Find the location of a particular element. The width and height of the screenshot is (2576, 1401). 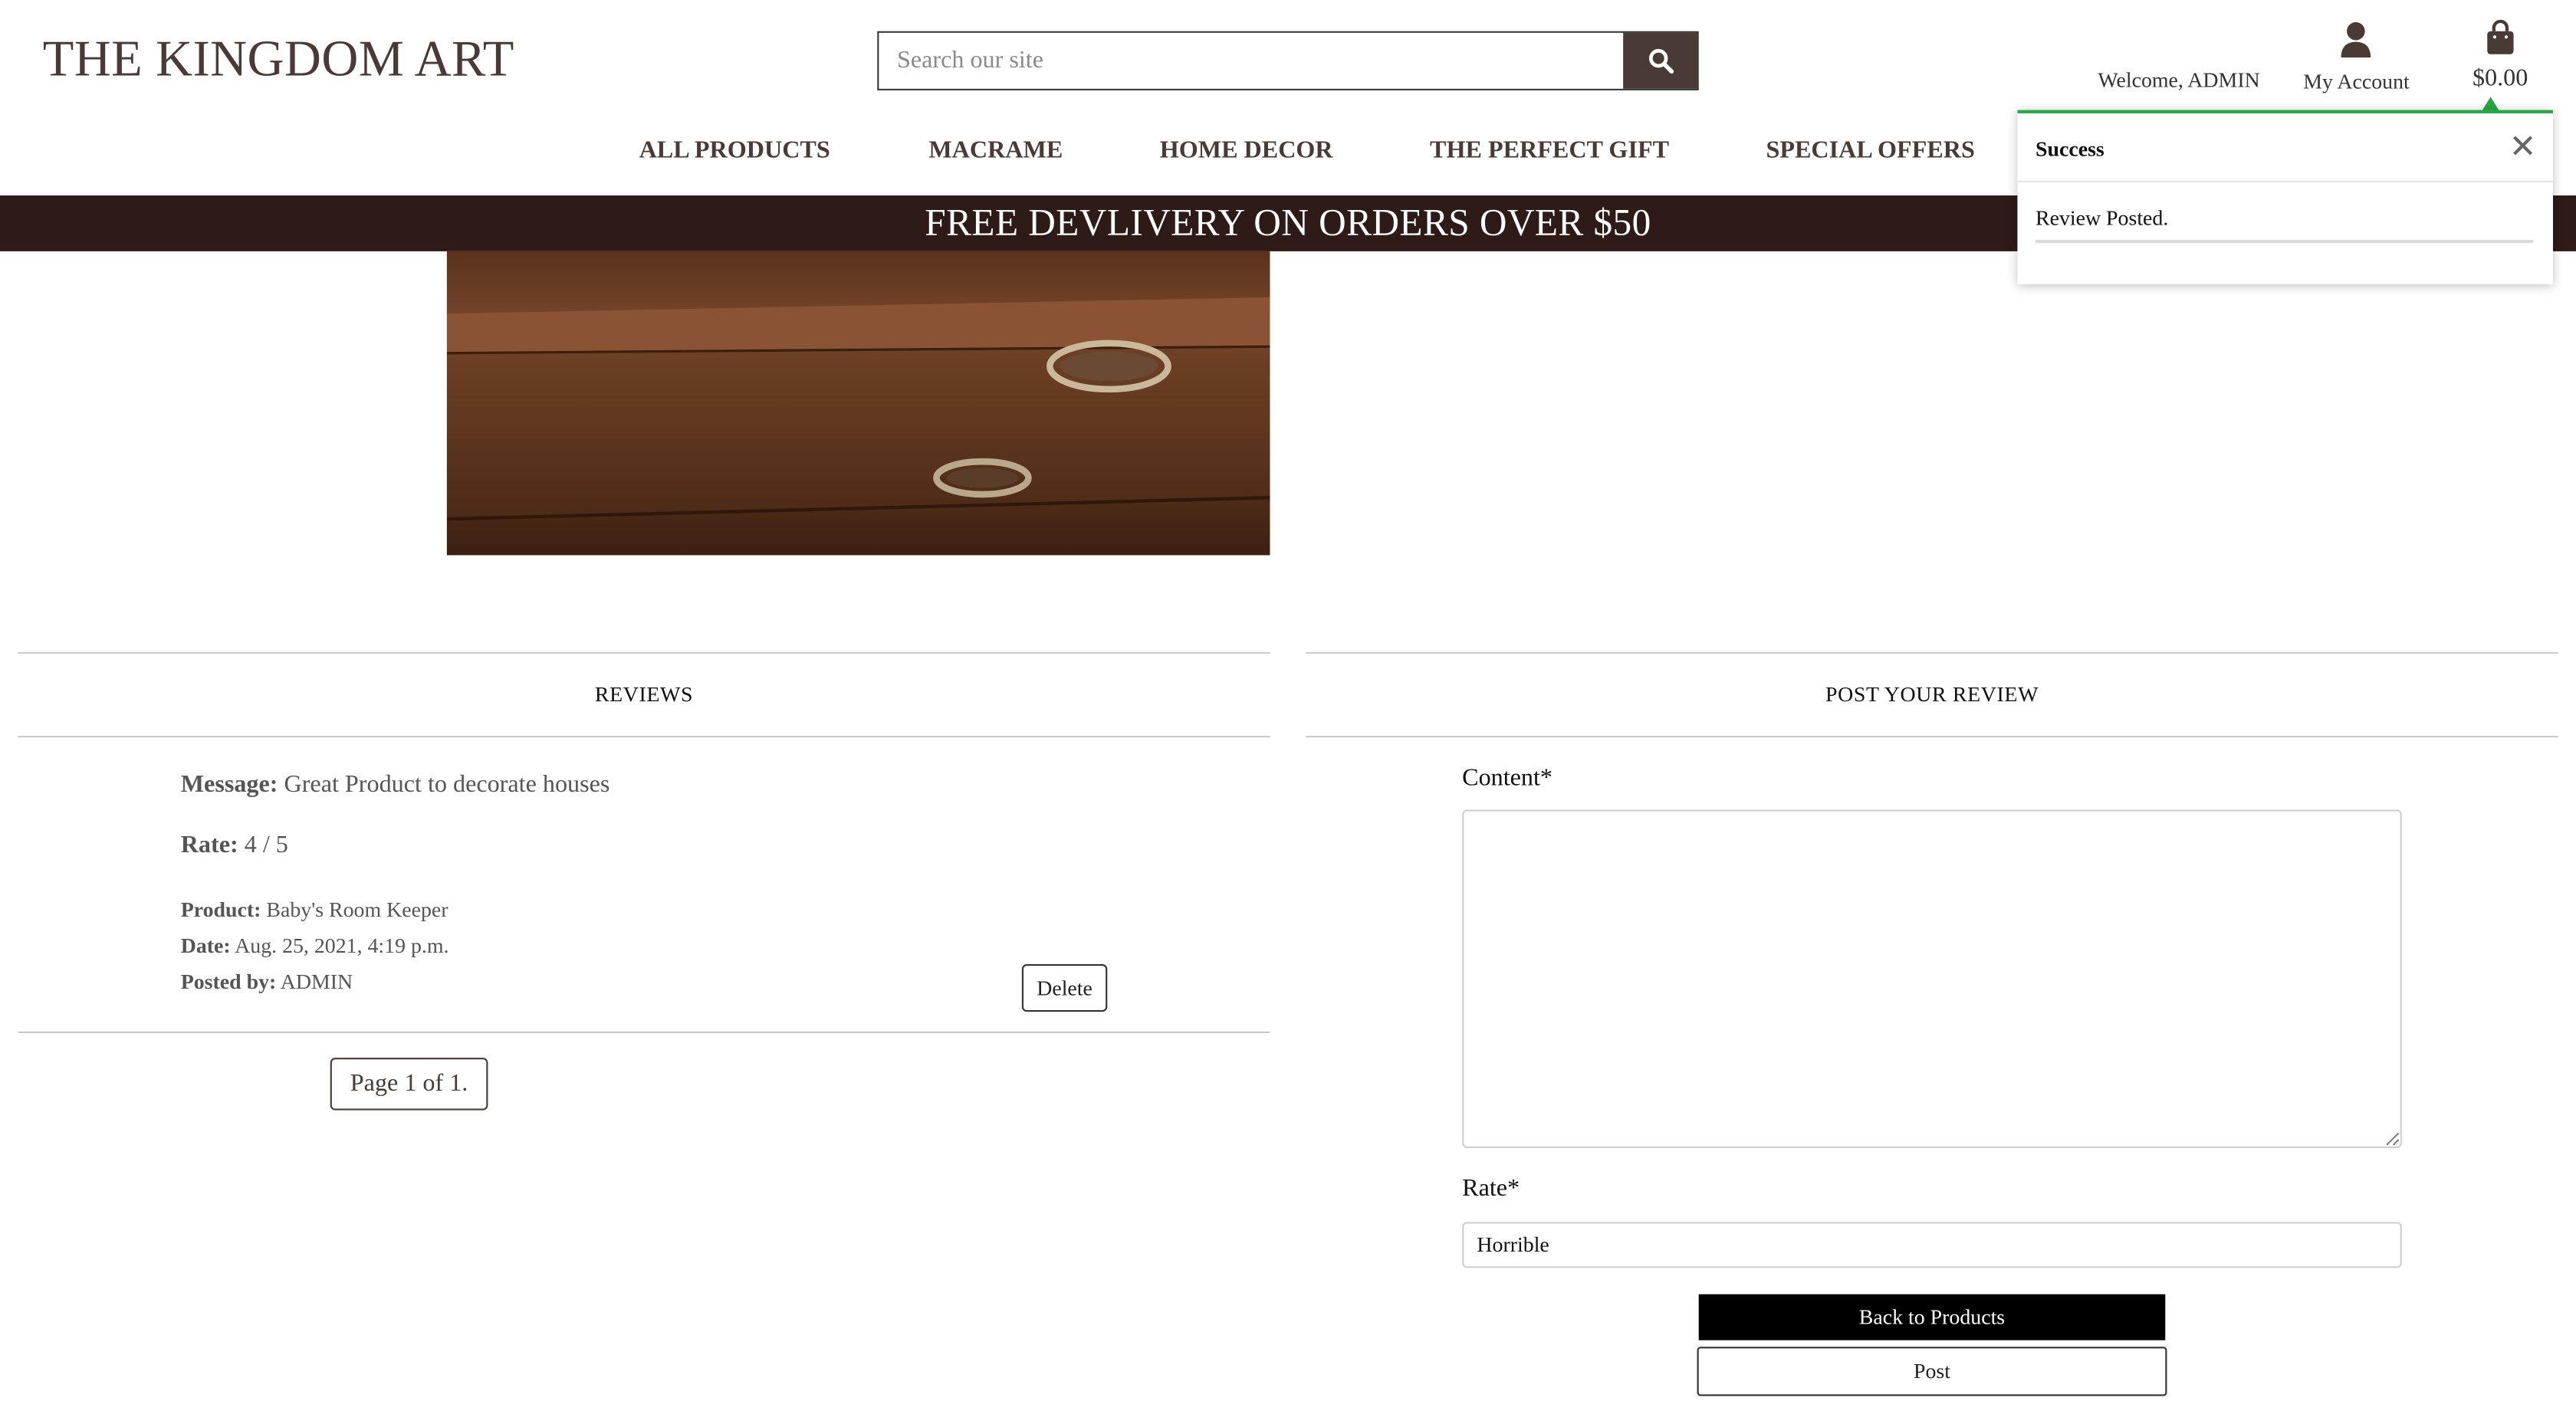

delete-review-button: Delete is located at coordinates (1064, 987).